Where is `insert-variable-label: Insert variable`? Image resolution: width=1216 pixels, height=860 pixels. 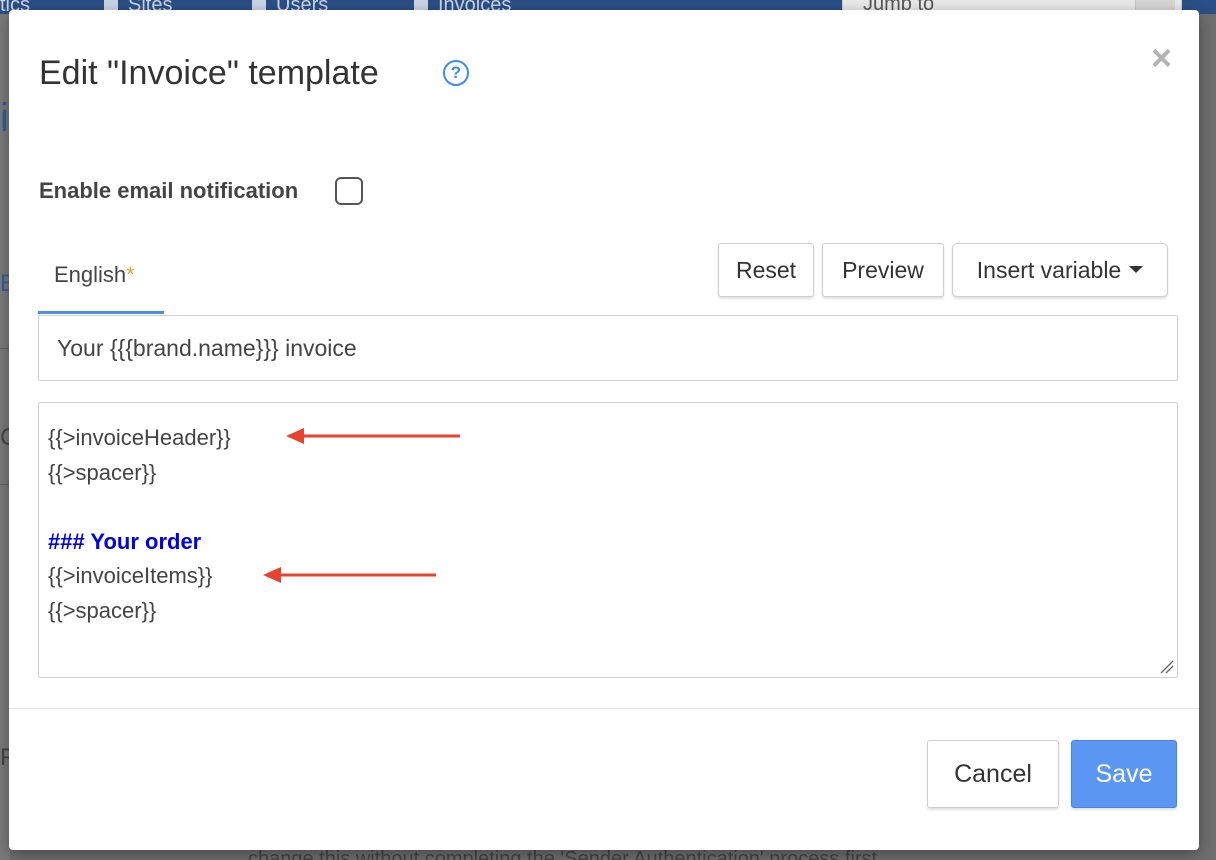 insert-variable-label: Insert variable is located at coordinates (1049, 270).